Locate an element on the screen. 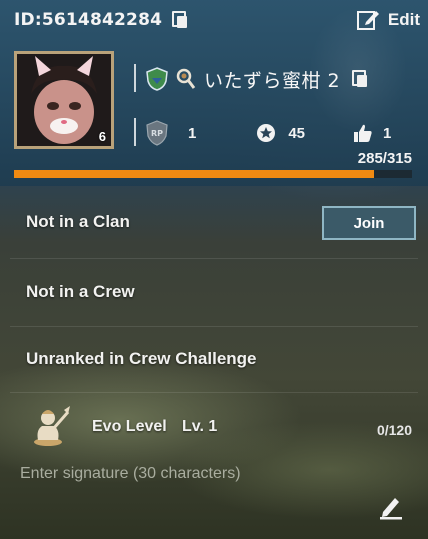 The width and height of the screenshot is (428, 539). clan-status: Not in a Clan is located at coordinates (78, 221).